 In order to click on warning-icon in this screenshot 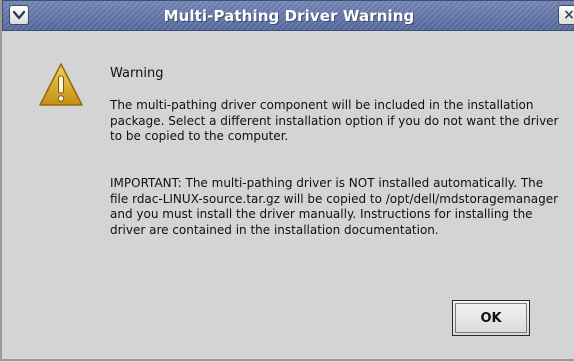, I will do `click(61, 84)`.